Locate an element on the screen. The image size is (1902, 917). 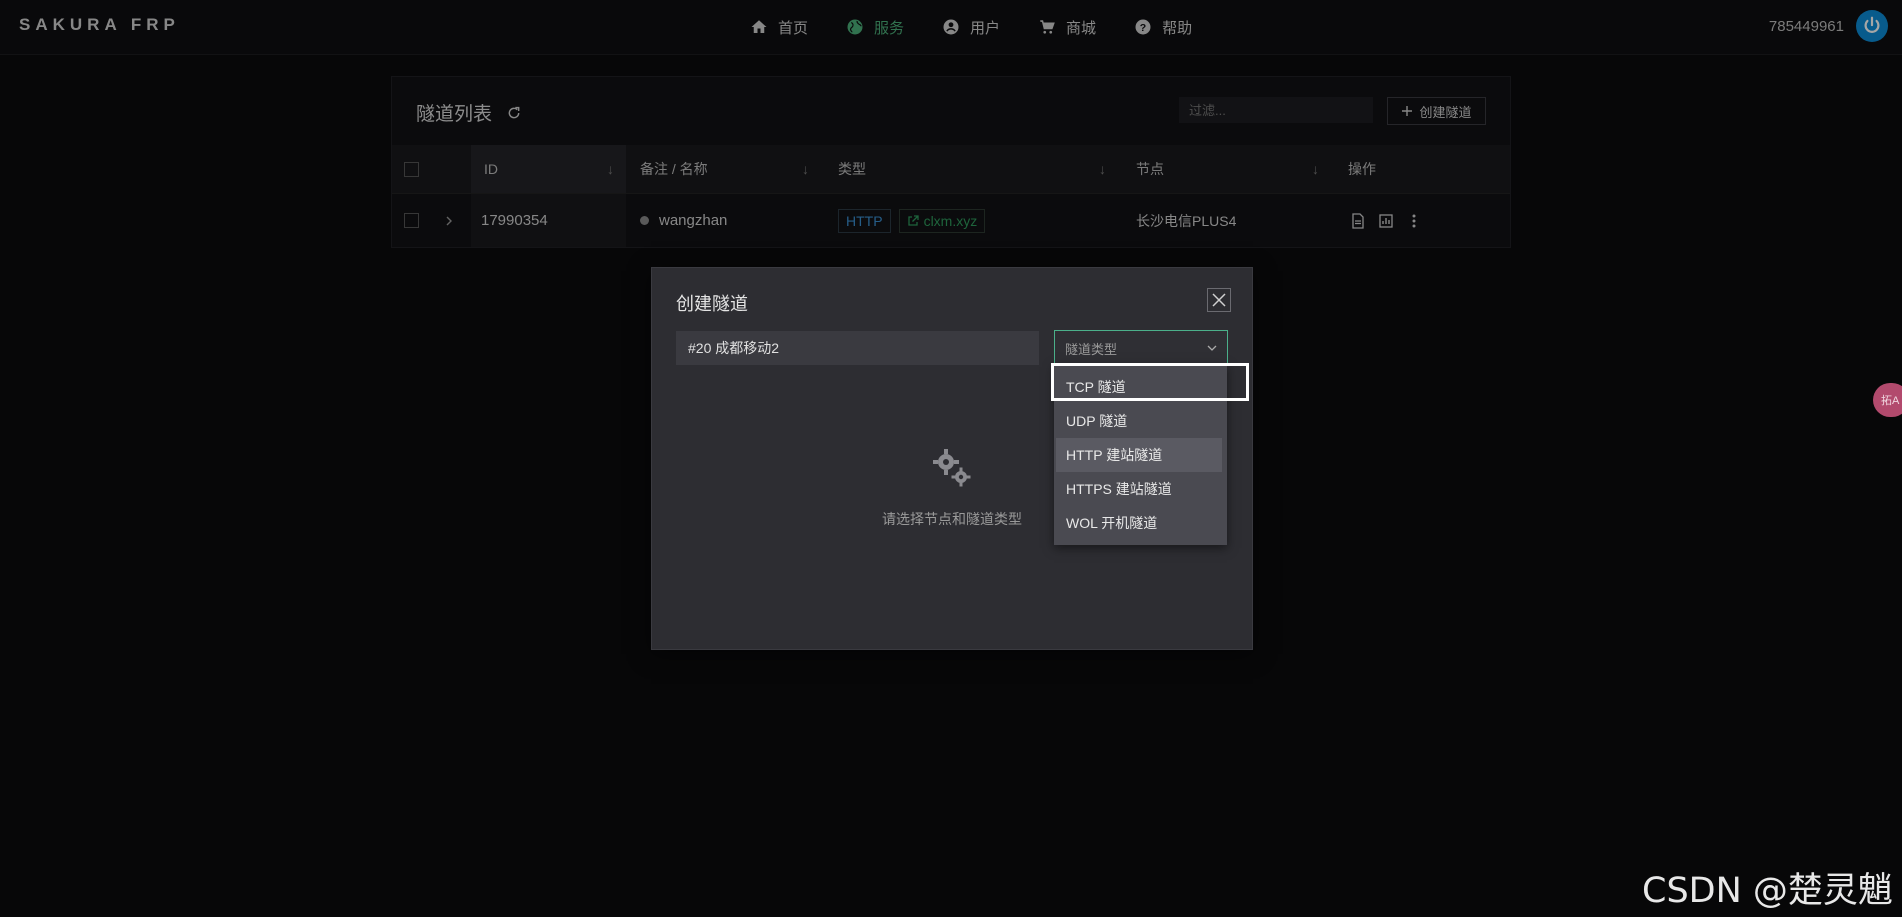
option-http: HTTP 建站隧道 is located at coordinates (1139, 455).